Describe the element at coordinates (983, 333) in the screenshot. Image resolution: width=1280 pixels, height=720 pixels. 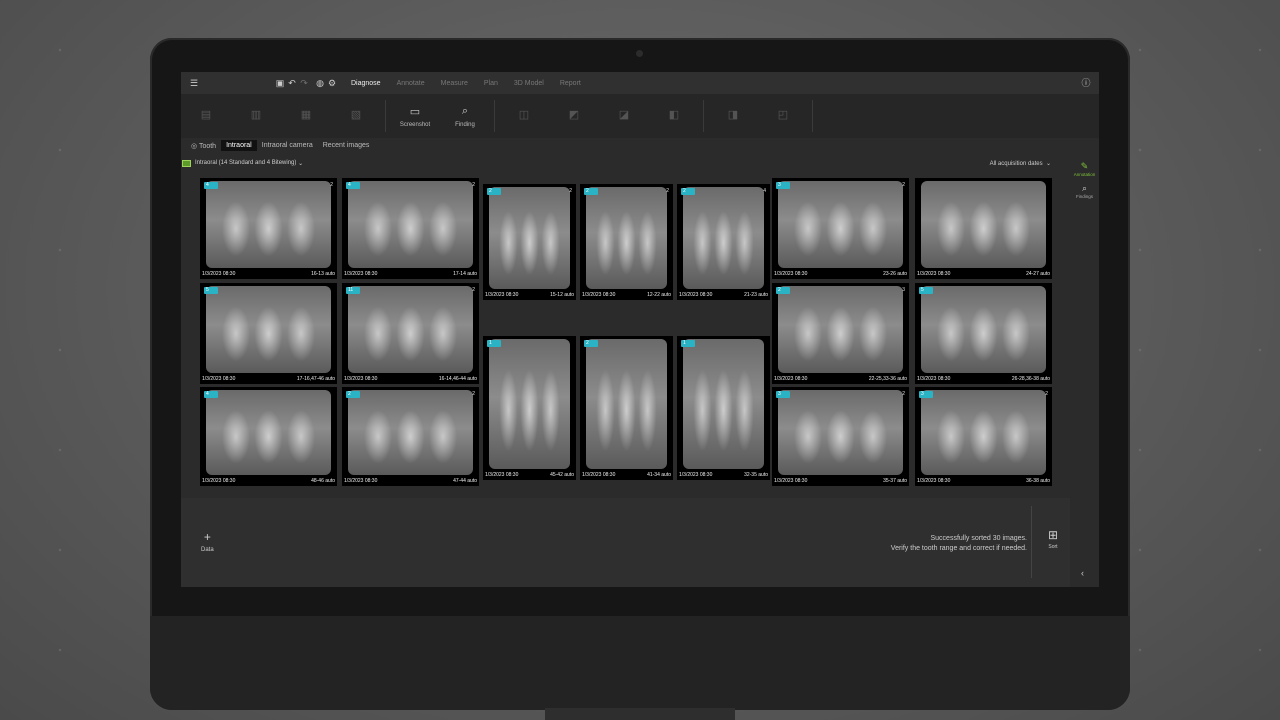
I see `xray-thumbnail: 5 1/3/2023 08:30 26-28,36-38 auto` at that location.